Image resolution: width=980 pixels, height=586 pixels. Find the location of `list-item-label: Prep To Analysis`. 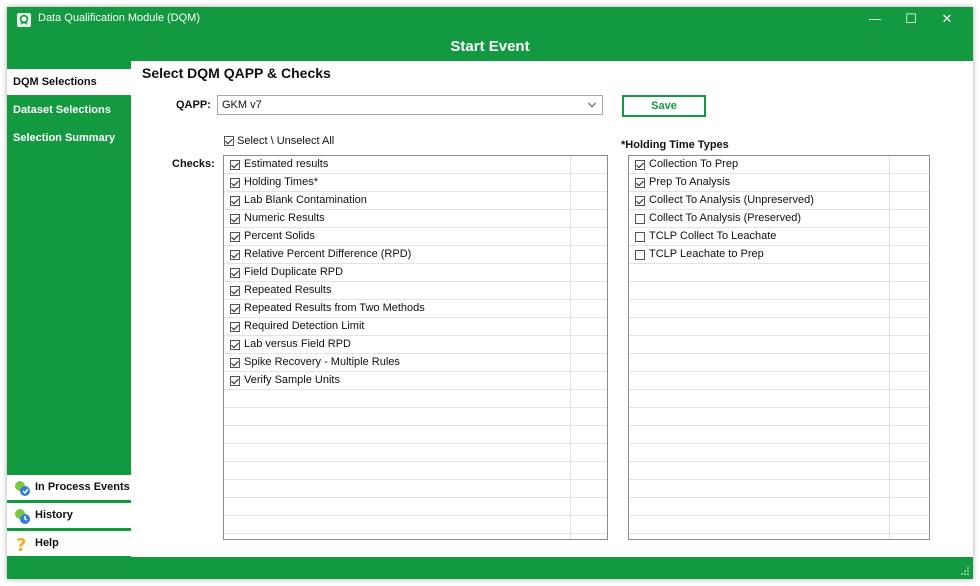

list-item-label: Prep To Analysis is located at coordinates (690, 182).